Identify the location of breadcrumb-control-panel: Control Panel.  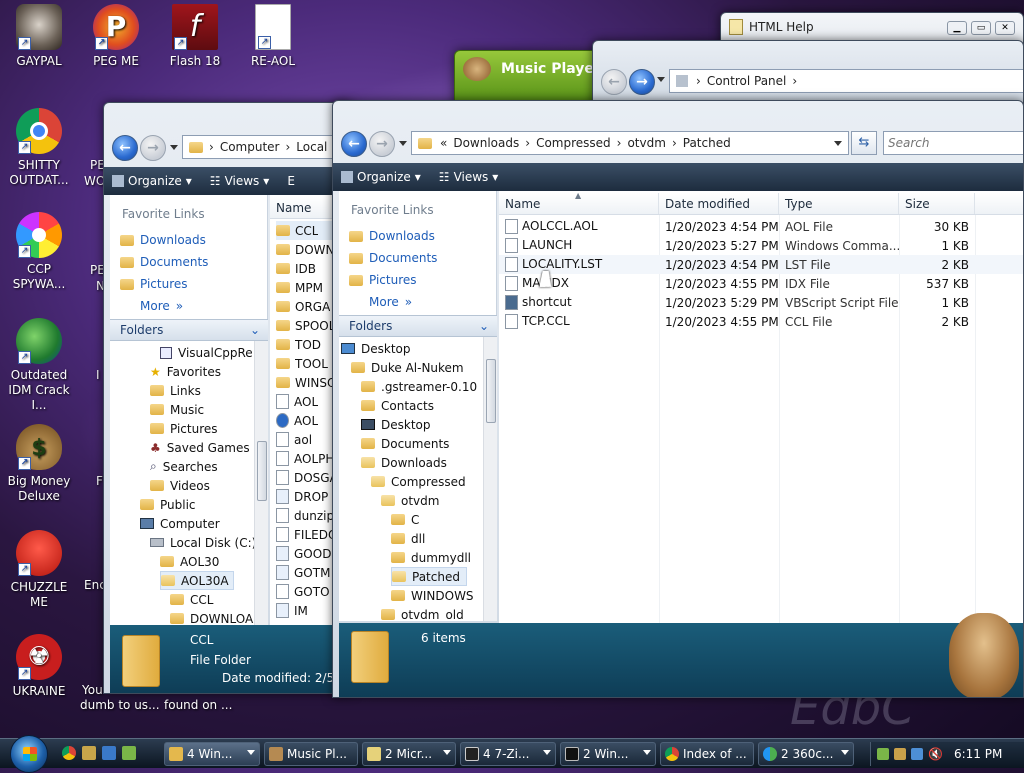
(747, 81).